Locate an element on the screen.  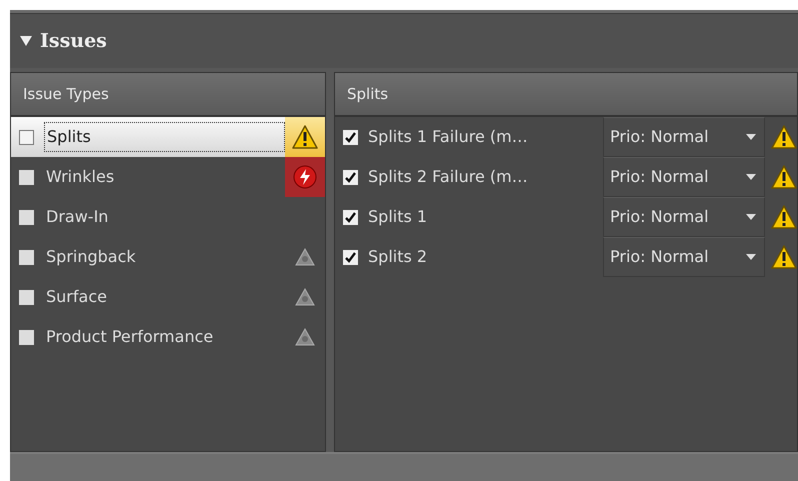
issue-type-item: Wrinkles is located at coordinates (168, 177).